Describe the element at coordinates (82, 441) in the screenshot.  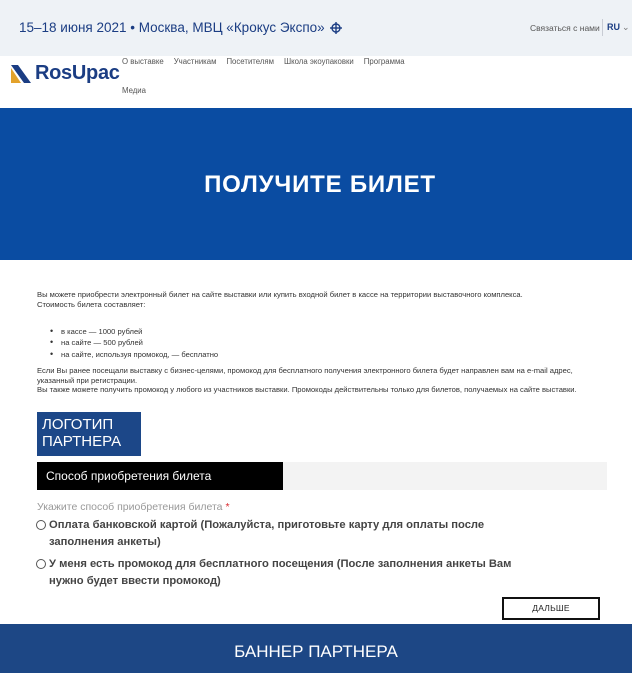
I see `partner-logo-line-2: ПАРТНЕРА` at that location.